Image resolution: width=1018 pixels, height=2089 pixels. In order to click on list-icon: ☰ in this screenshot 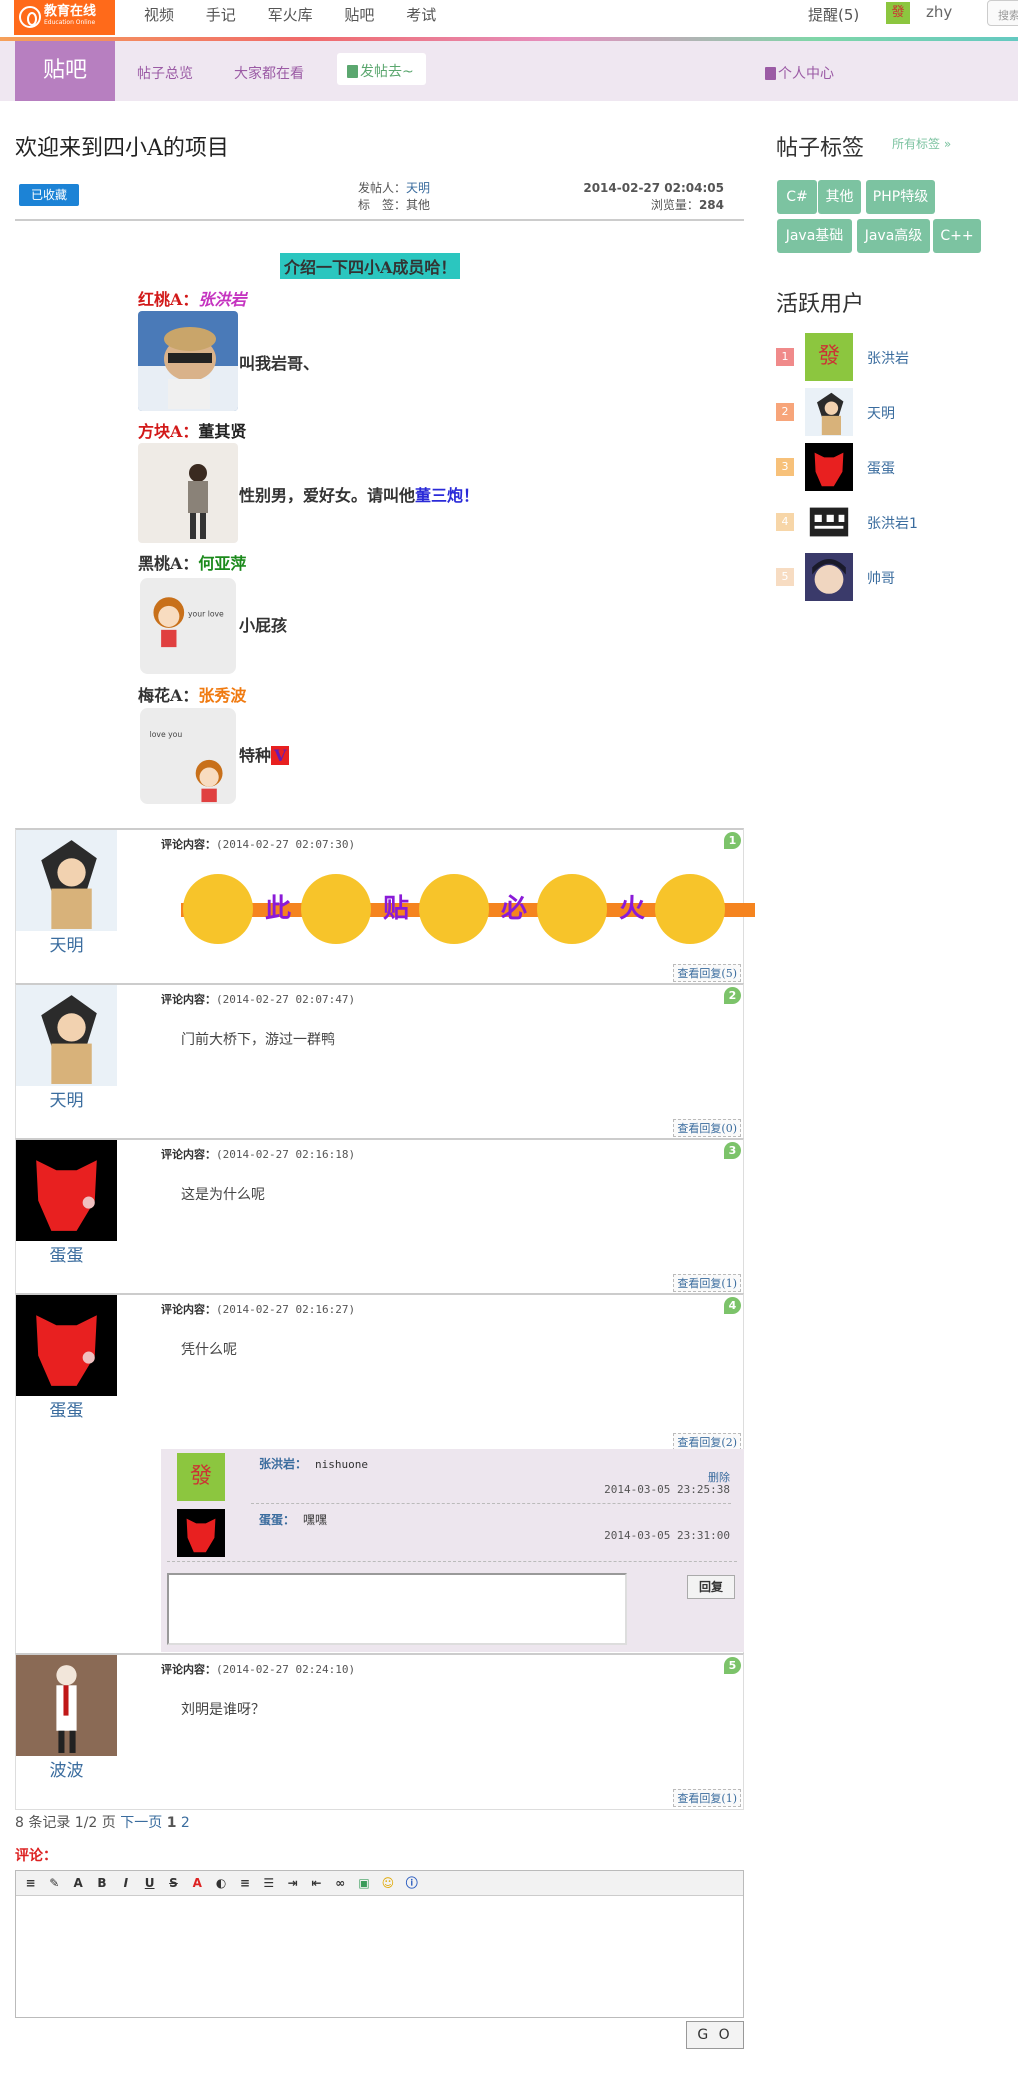, I will do `click(268, 1883)`.